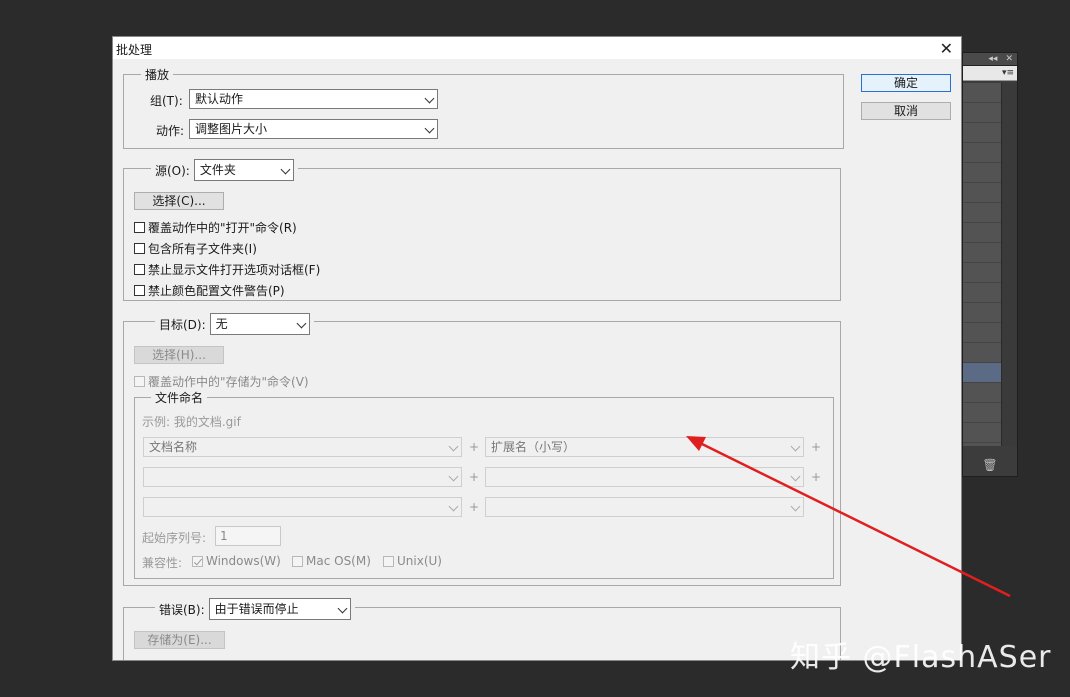 The width and height of the screenshot is (1070, 697). I want to click on annotation-arrow, so click(848, 517).